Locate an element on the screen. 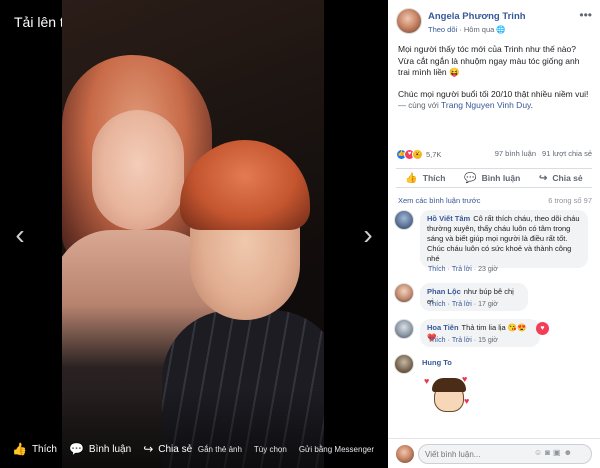  viewer-links: Gắn thẻ ảnh Tùy chọn Gửi bằng Messenger is located at coordinates (286, 449).